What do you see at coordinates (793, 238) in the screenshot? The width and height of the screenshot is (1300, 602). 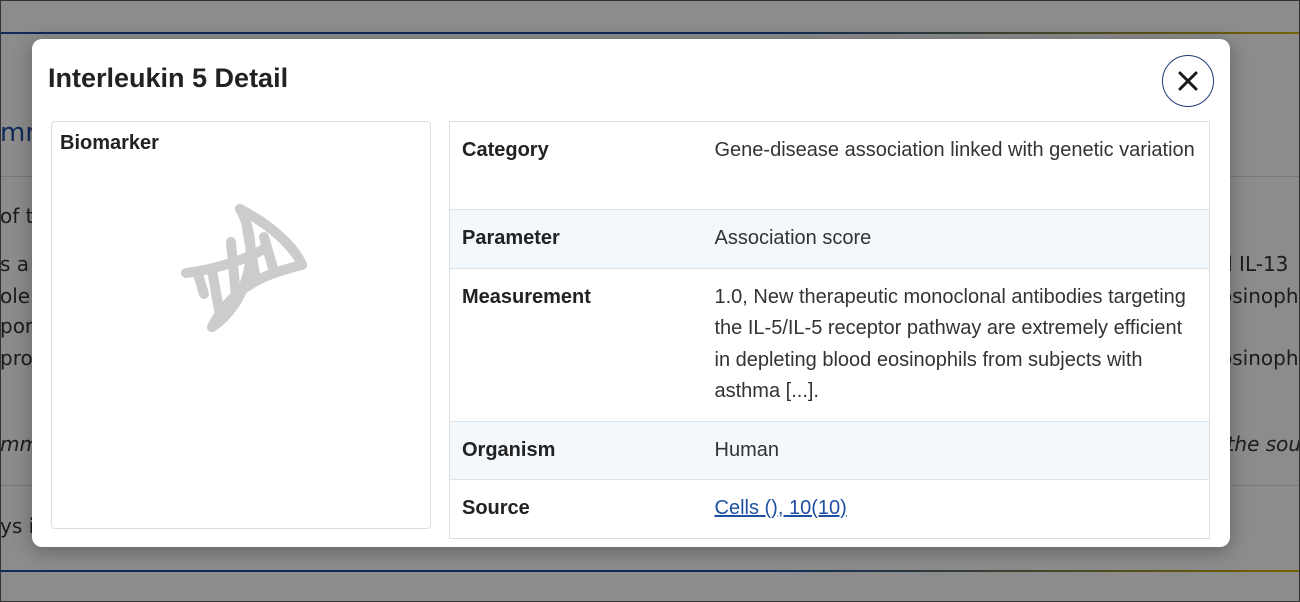 I see `row-value: Association score` at bounding box center [793, 238].